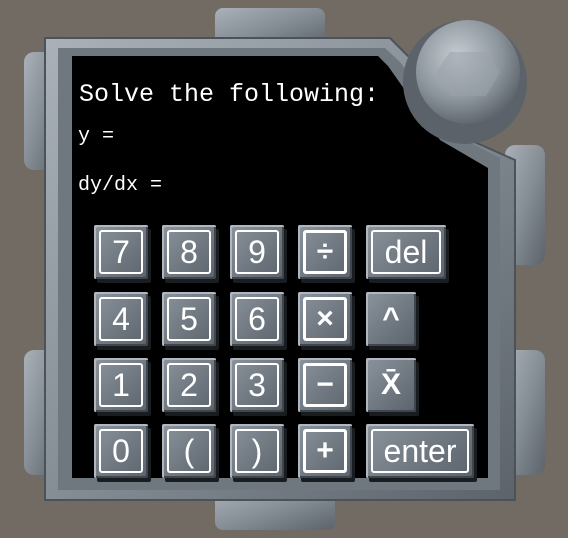  I want to click on key-multiply: ×, so click(325, 319).